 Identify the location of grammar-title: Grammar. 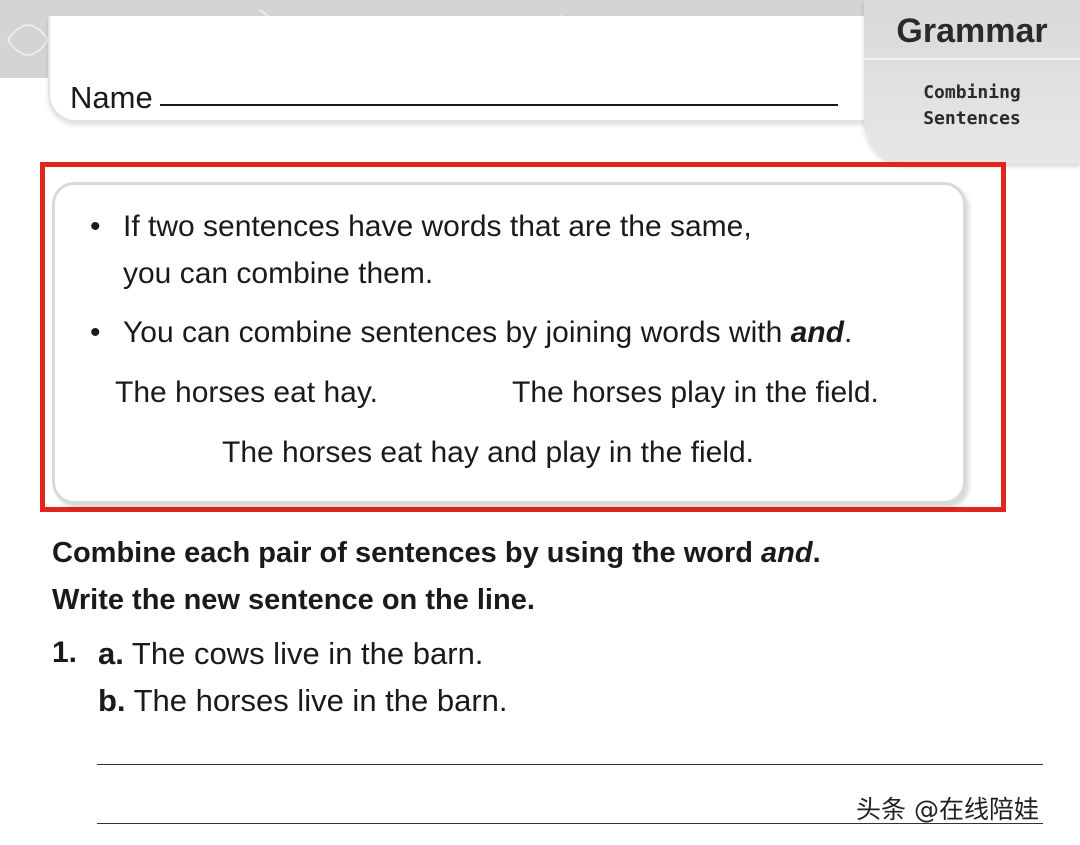
(972, 31).